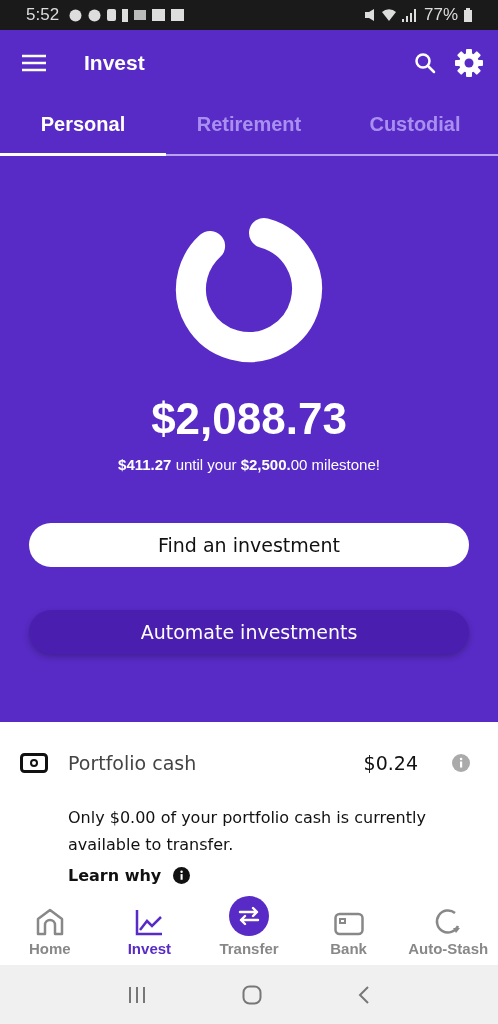 This screenshot has width=498, height=1024. What do you see at coordinates (369, 15) in the screenshot?
I see `mute-icon` at bounding box center [369, 15].